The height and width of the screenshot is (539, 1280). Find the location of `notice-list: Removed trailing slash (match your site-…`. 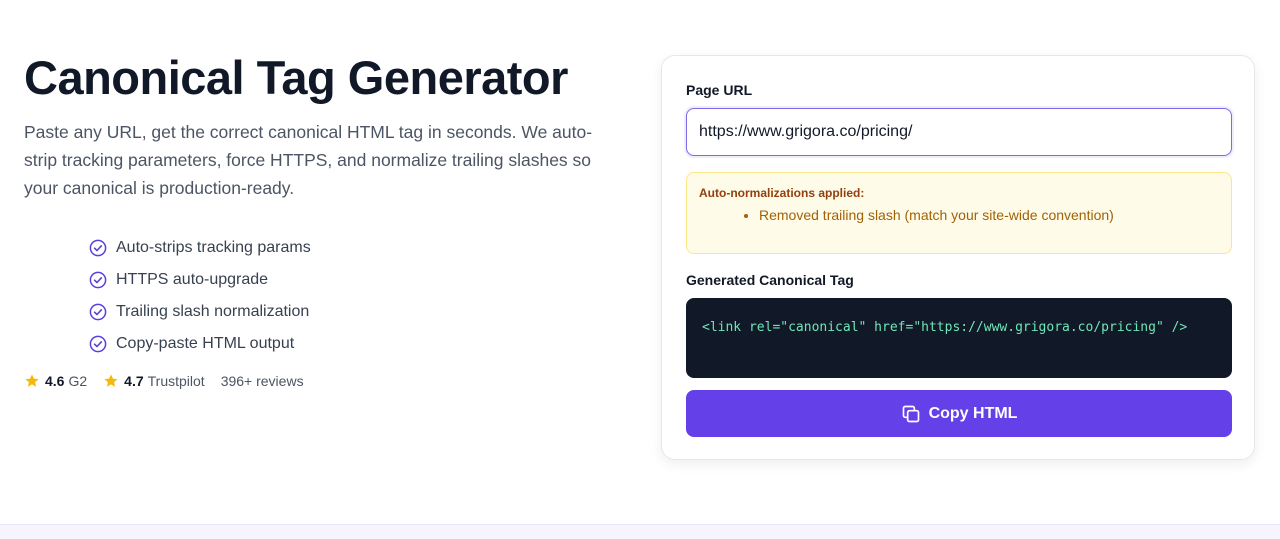

notice-list: Removed trailing slash (match your site-… is located at coordinates (989, 215).